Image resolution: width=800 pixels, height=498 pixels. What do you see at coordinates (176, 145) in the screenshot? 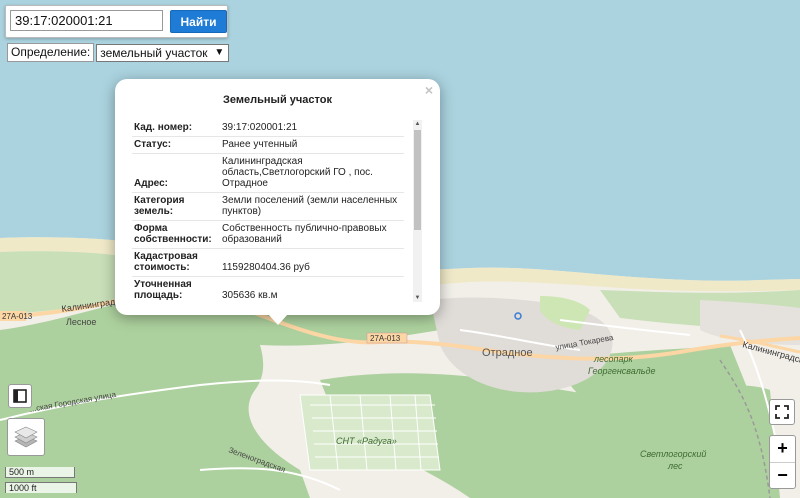
I see `row-key: Статус:` at bounding box center [176, 145].